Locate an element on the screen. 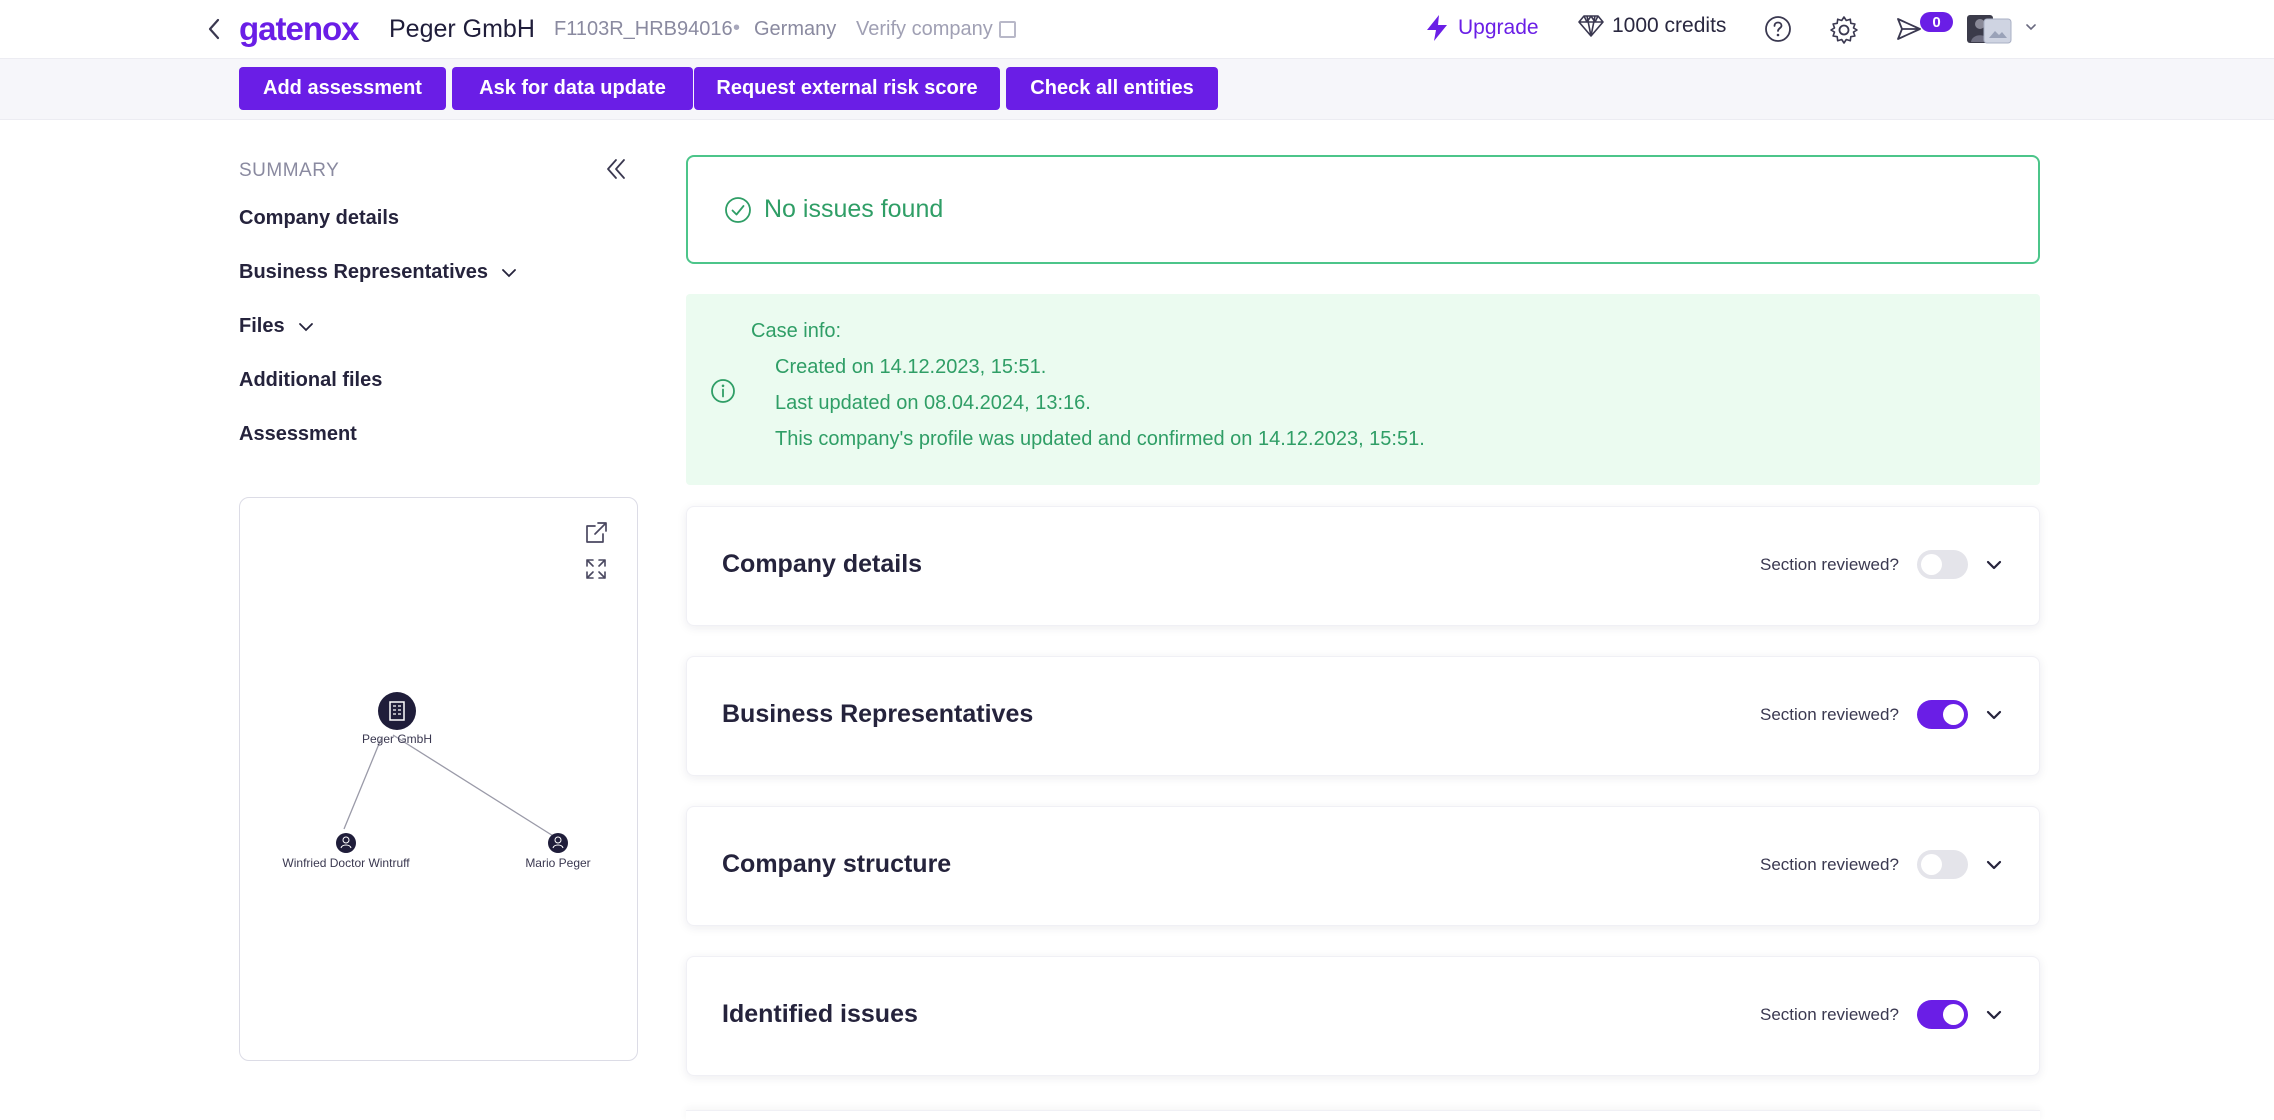 The image size is (2274, 1120). credits-label: 1000 credits is located at coordinates (1669, 25).